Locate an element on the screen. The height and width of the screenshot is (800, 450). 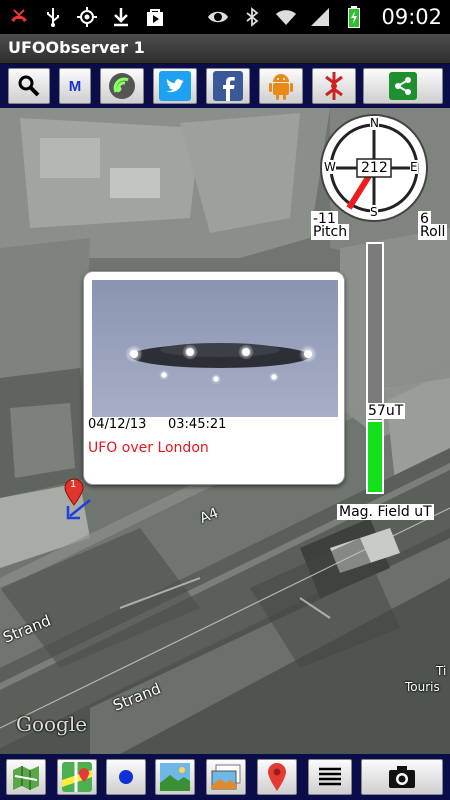
status-time: 09:02 is located at coordinates (411, 17).